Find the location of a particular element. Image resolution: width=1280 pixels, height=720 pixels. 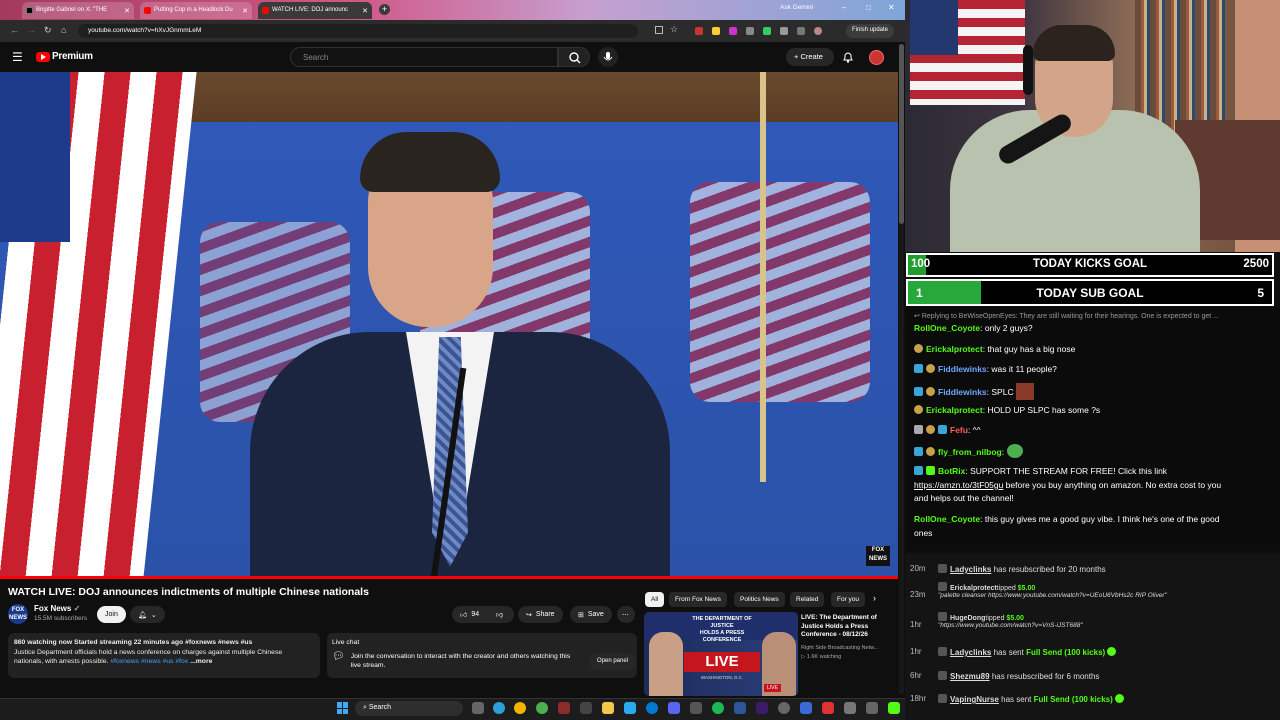

search-input: Search is located at coordinates (424, 57).